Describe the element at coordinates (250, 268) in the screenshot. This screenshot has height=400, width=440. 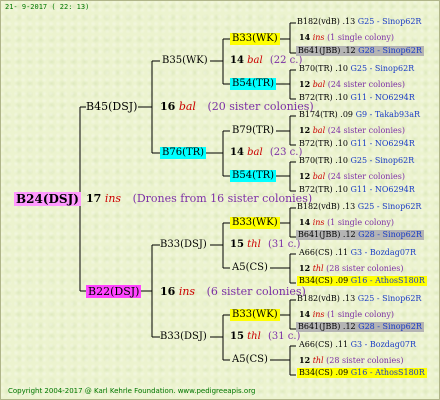
I see `g3-c2: A5(CS)` at that location.